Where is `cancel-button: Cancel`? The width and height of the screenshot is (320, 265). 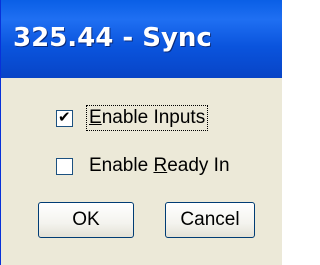
cancel-button: Cancel is located at coordinates (210, 220).